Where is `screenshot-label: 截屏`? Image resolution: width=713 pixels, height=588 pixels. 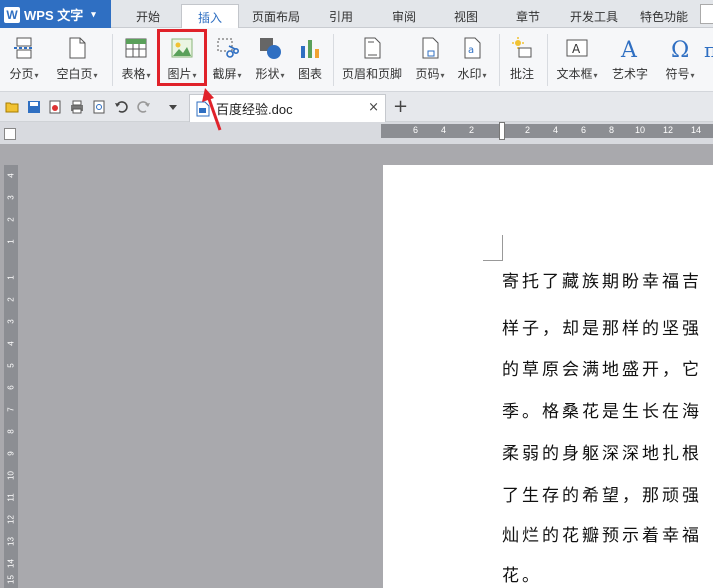 screenshot-label: 截屏 is located at coordinates (224, 74).